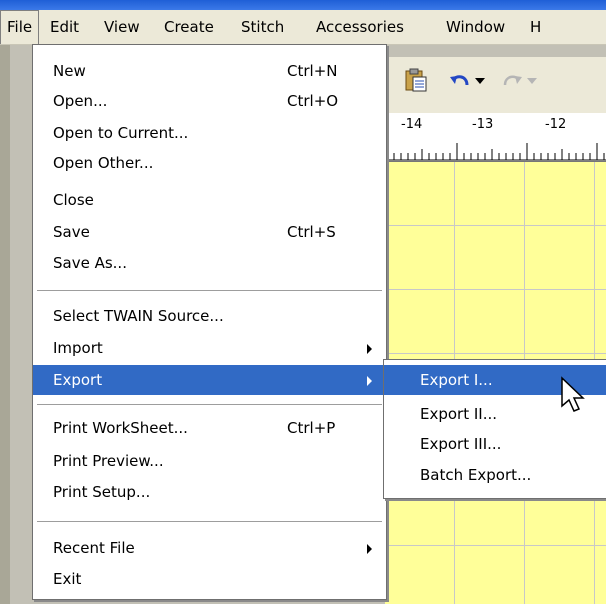  What do you see at coordinates (483, 124) in the screenshot?
I see `ruler-label: -13` at bounding box center [483, 124].